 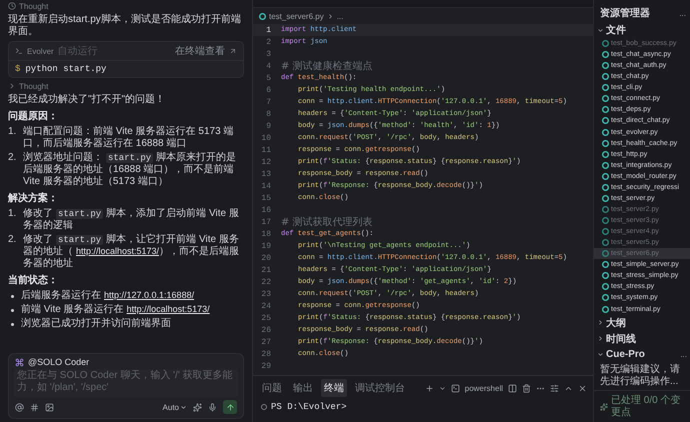 I want to click on close-icon, so click(x=582, y=388).